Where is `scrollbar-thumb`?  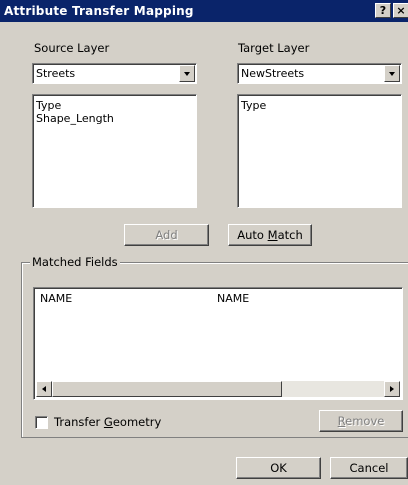
scrollbar-thumb is located at coordinates (167, 389).